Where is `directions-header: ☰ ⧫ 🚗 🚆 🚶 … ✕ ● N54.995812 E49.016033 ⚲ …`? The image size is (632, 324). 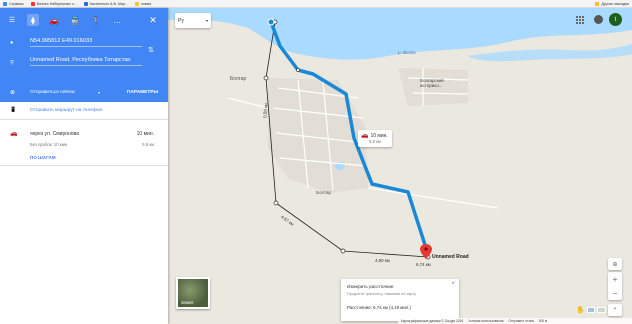
directions-header: ☰ ⧫ 🚗 🚆 🚶 … ✕ ● N54.995812 E49.016033 ⚲ … is located at coordinates (84, 55).